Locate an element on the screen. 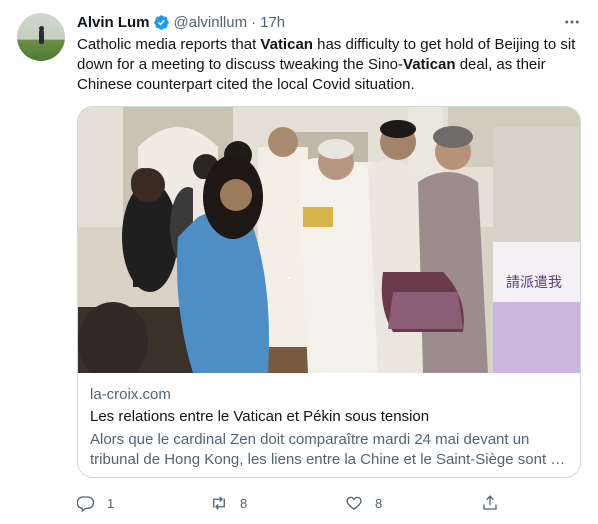 This screenshot has height=524, width=598. like-count: 8 is located at coordinates (379, 503).